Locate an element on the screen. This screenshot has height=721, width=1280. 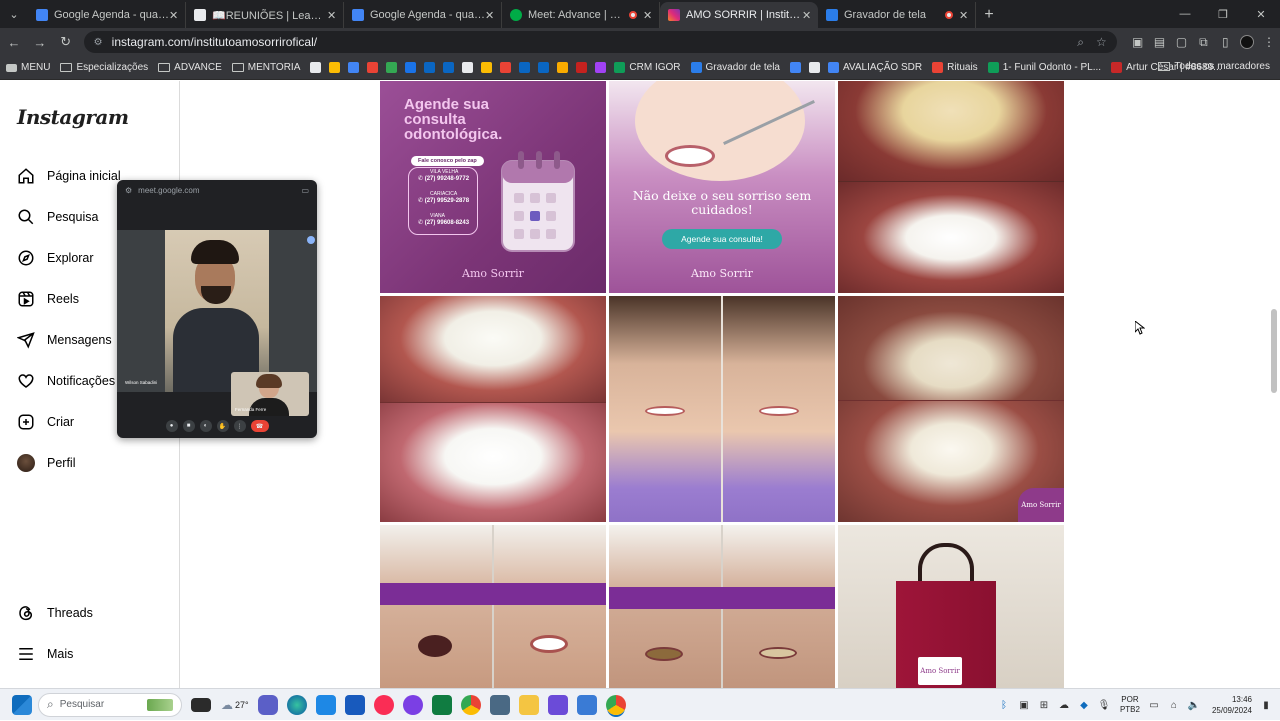
bookmark-menu: MENU is located at coordinates (28, 67).